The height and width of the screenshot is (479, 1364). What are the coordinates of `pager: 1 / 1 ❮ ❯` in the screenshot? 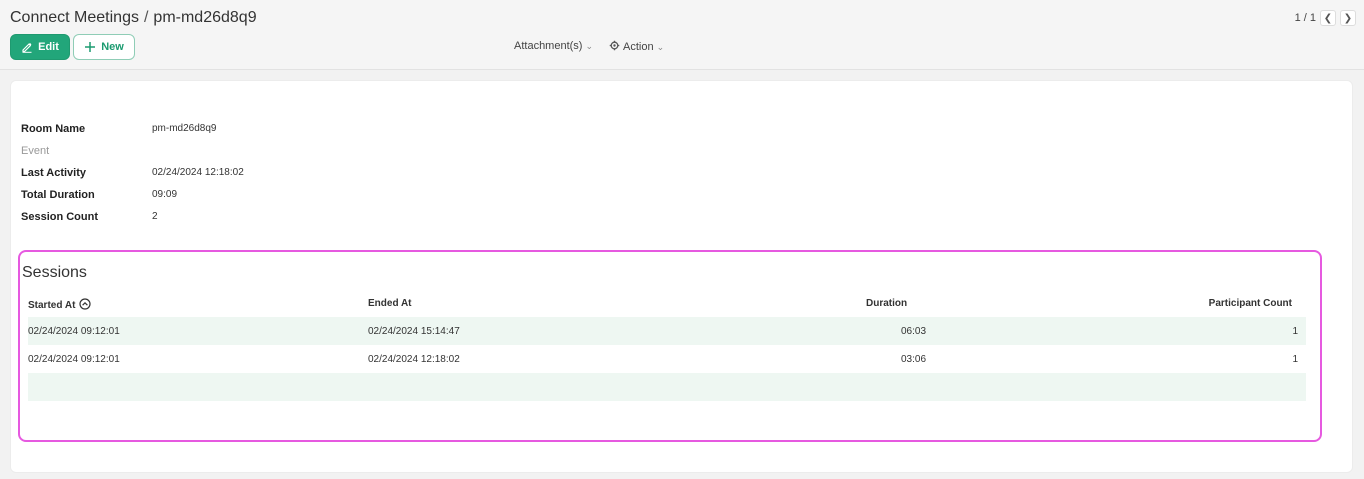 It's located at (1325, 18).